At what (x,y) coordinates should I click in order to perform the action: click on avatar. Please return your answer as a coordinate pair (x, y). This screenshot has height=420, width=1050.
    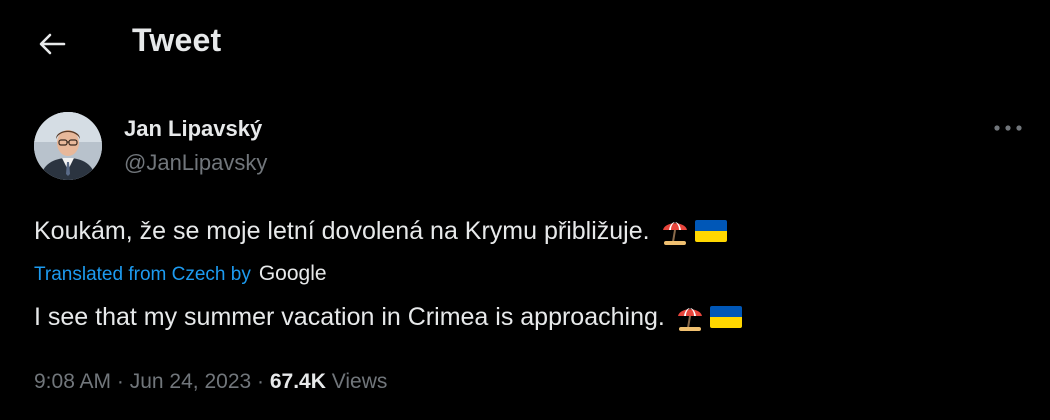
    Looking at the image, I should click on (68, 146).